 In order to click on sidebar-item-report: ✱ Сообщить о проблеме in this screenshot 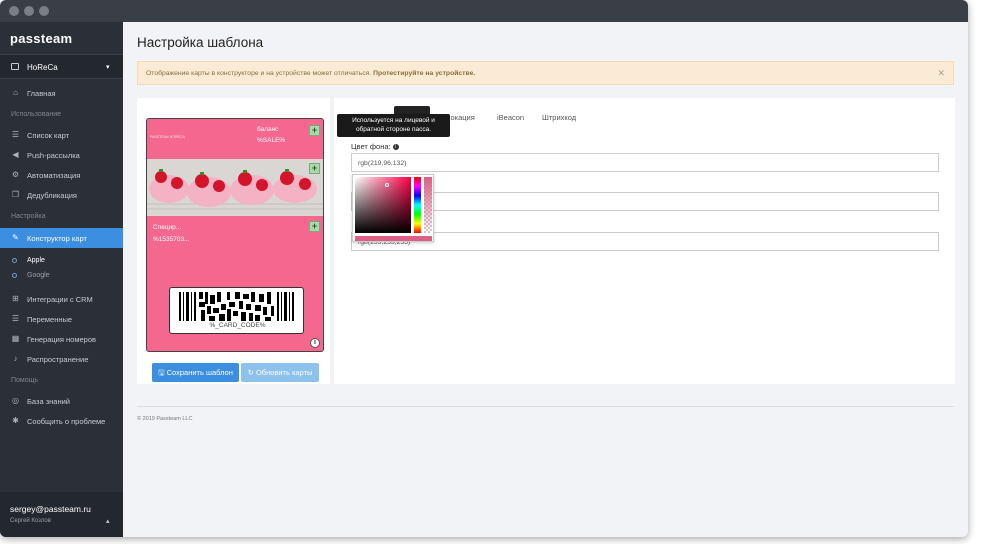, I will do `click(61, 421)`.